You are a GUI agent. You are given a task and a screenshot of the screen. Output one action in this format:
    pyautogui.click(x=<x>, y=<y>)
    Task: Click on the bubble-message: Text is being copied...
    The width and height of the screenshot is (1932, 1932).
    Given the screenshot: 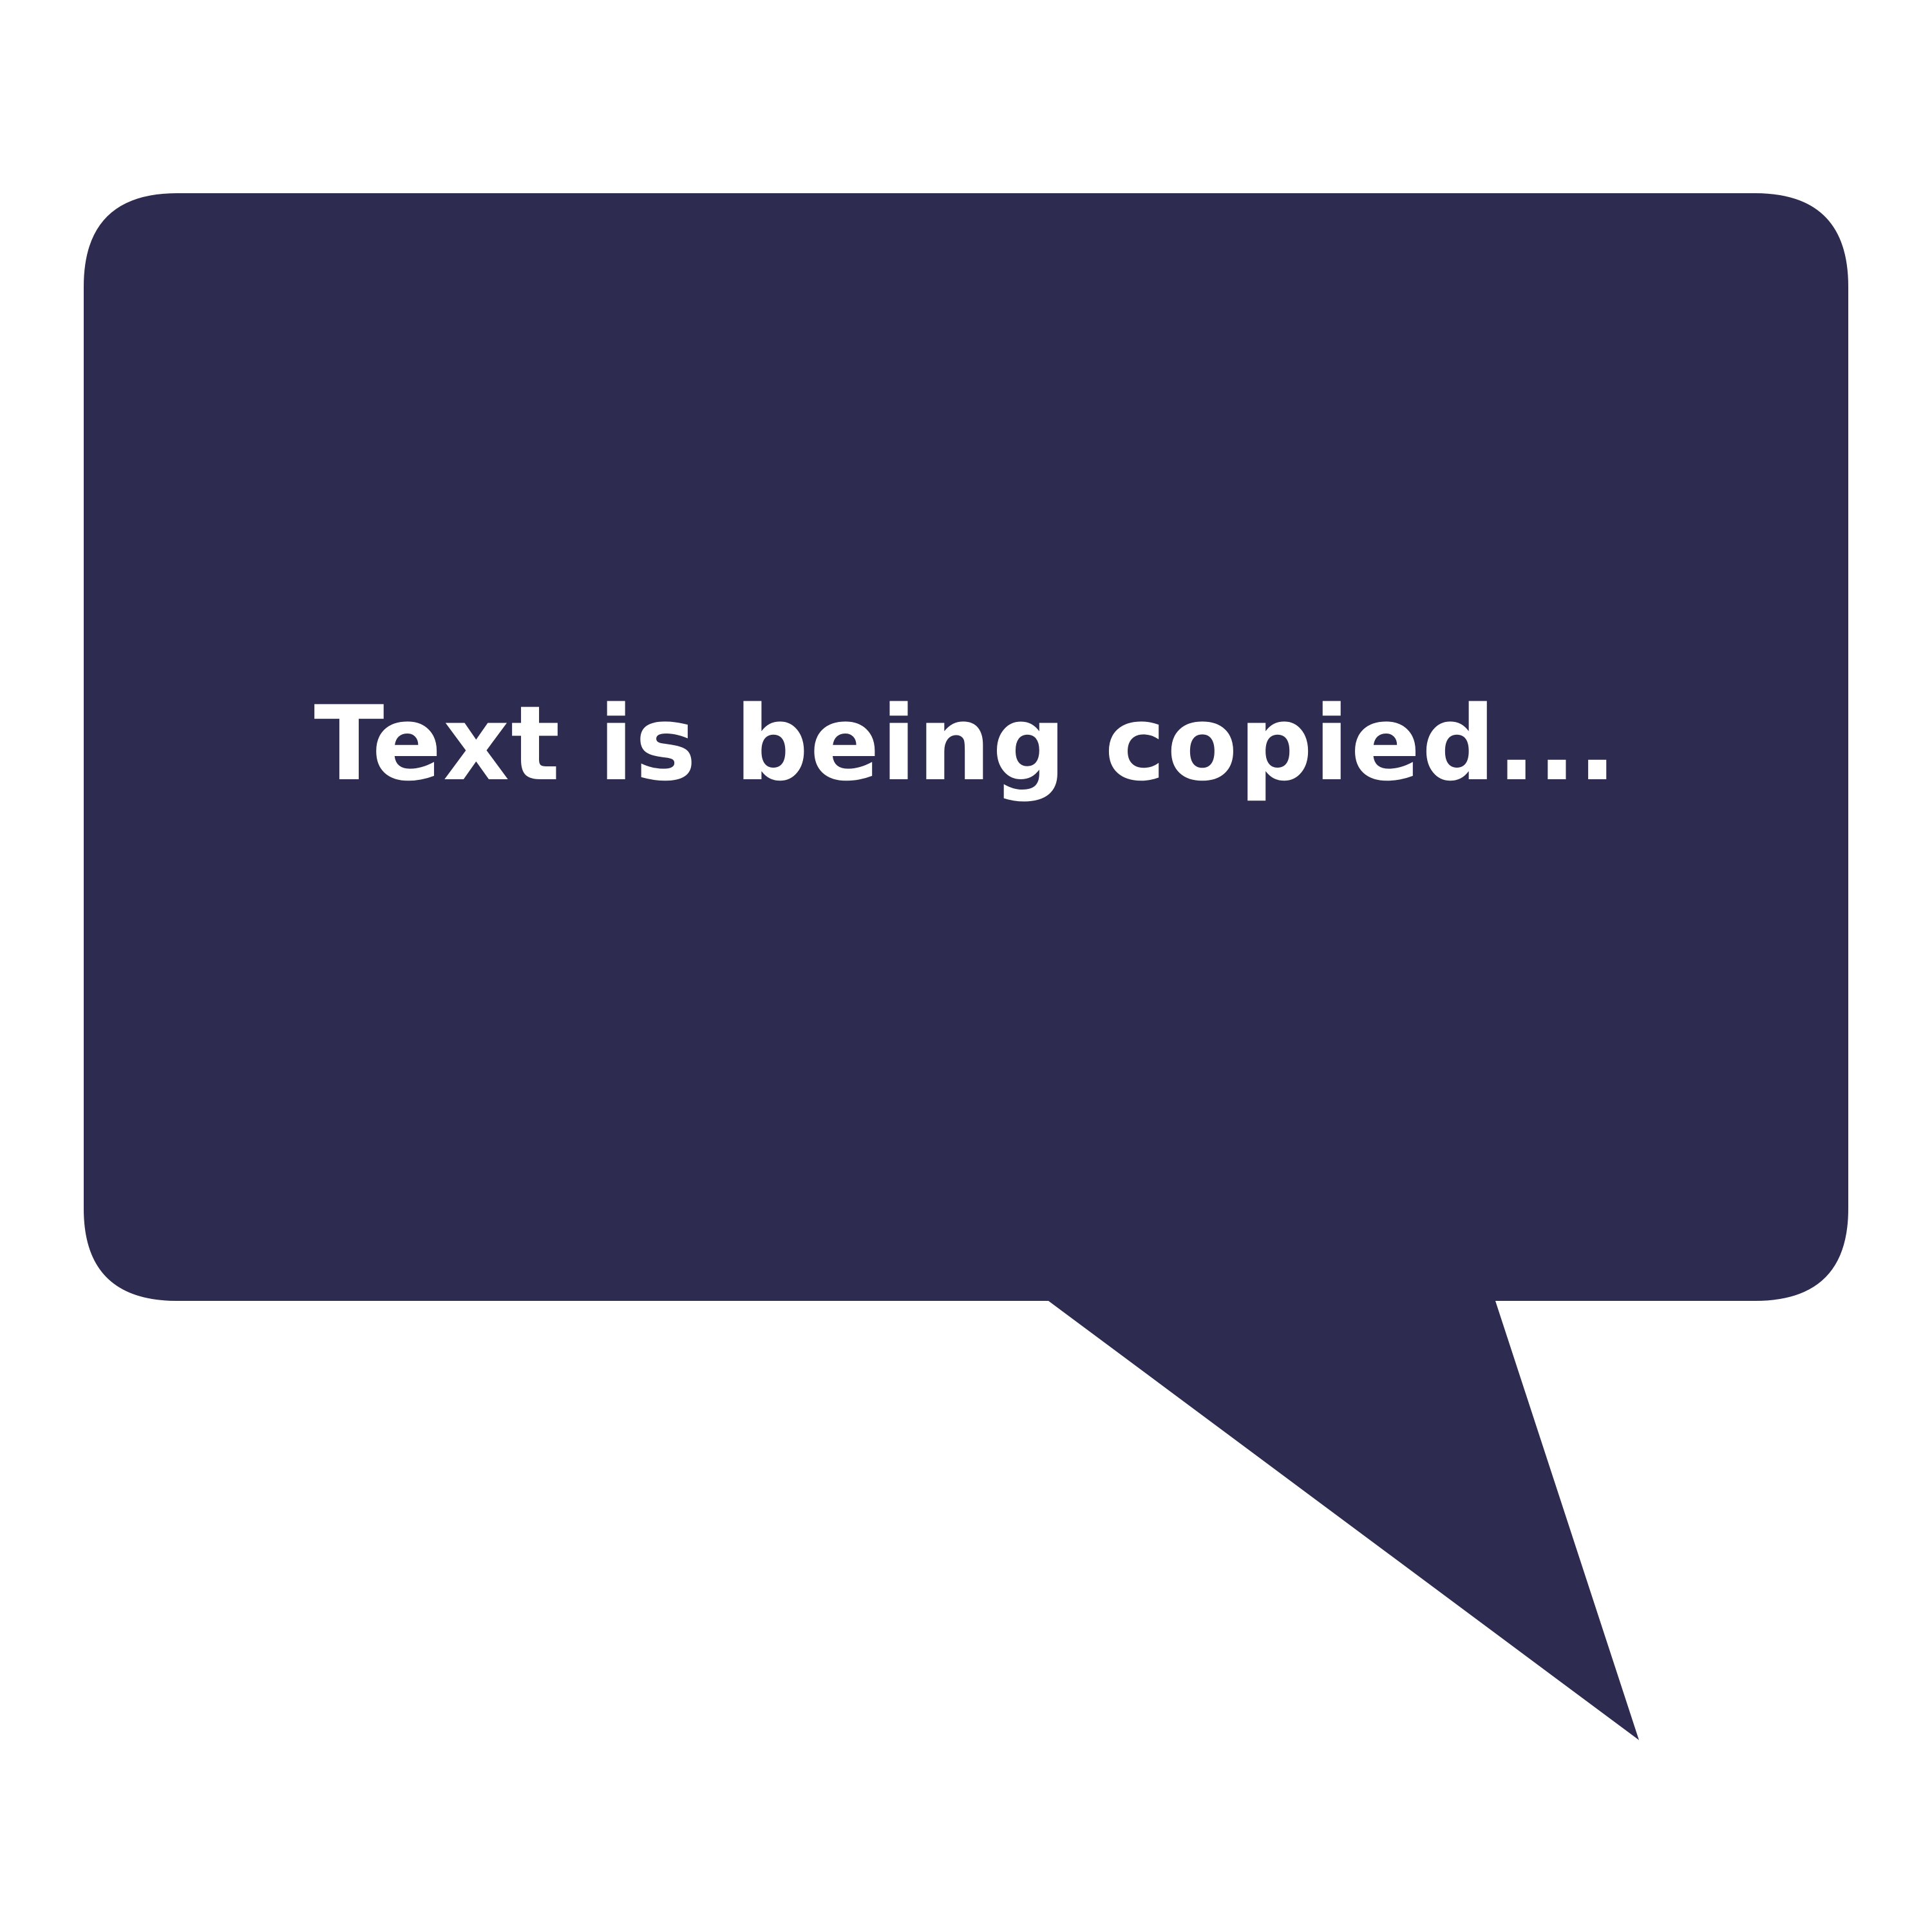 What is the action you would take?
    pyautogui.click(x=966, y=744)
    